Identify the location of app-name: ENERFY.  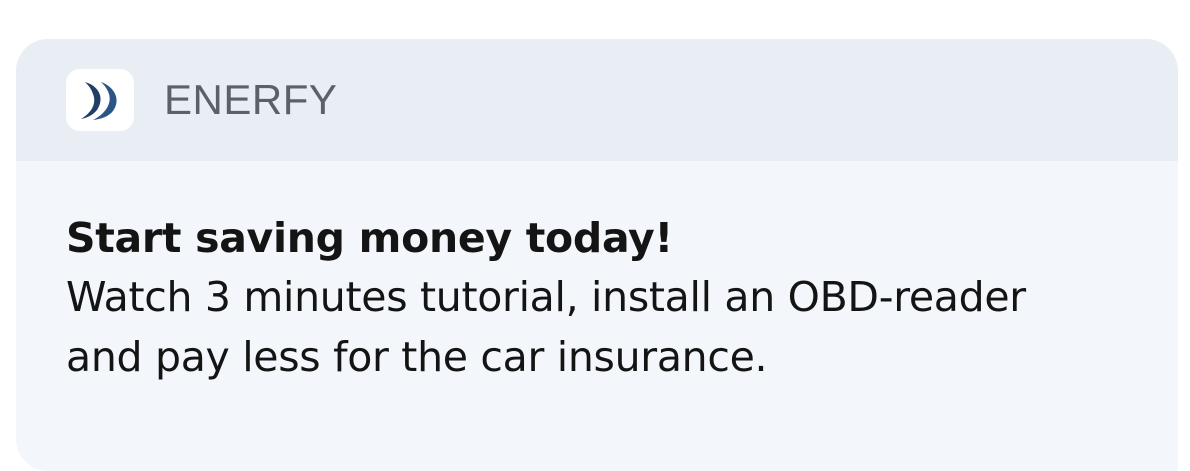
(251, 99).